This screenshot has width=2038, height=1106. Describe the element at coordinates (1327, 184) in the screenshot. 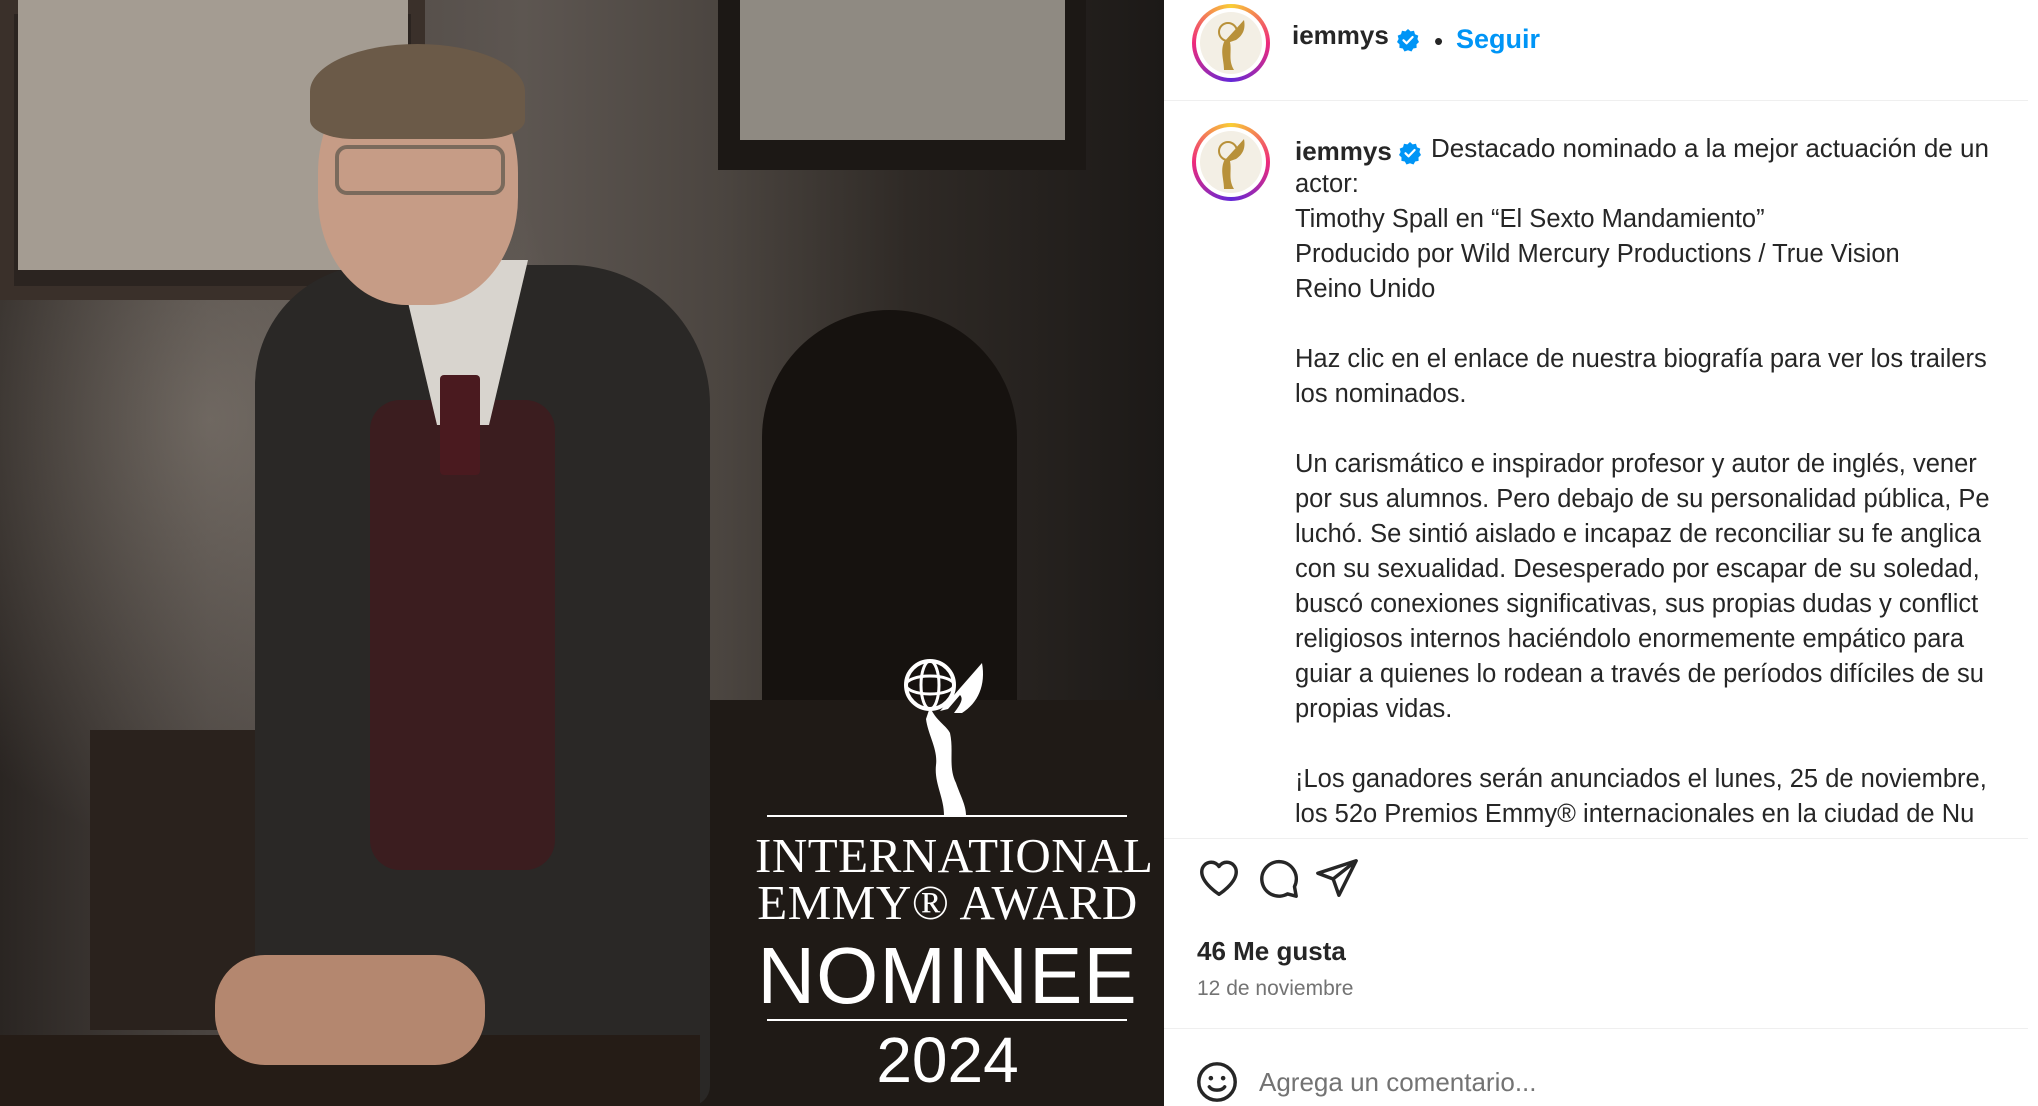

I see `caption-line: actor:` at that location.